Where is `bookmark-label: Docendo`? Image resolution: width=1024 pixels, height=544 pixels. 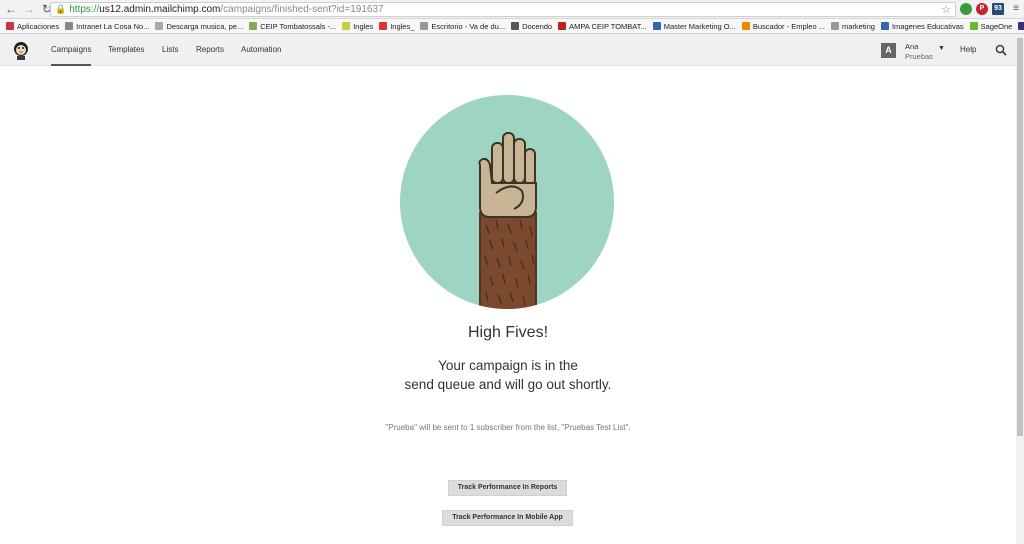
bookmark-label: Docendo is located at coordinates (537, 26).